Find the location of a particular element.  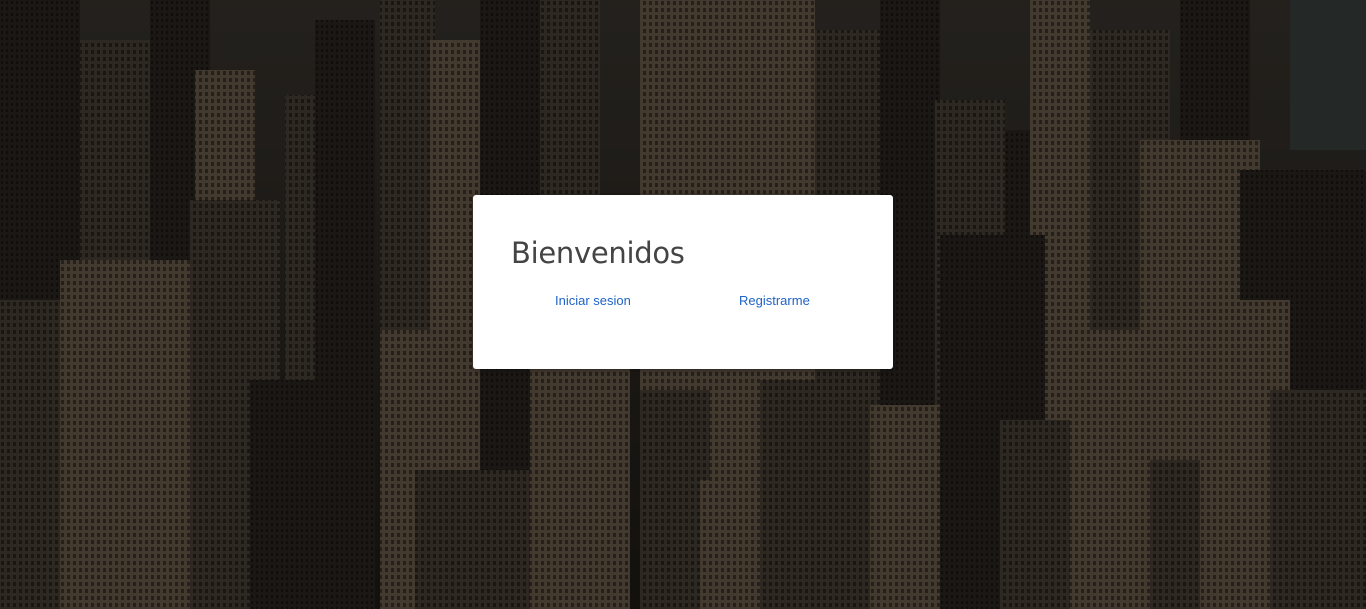

auth-links: Iniciar sesion Registrarme is located at coordinates (683, 301).